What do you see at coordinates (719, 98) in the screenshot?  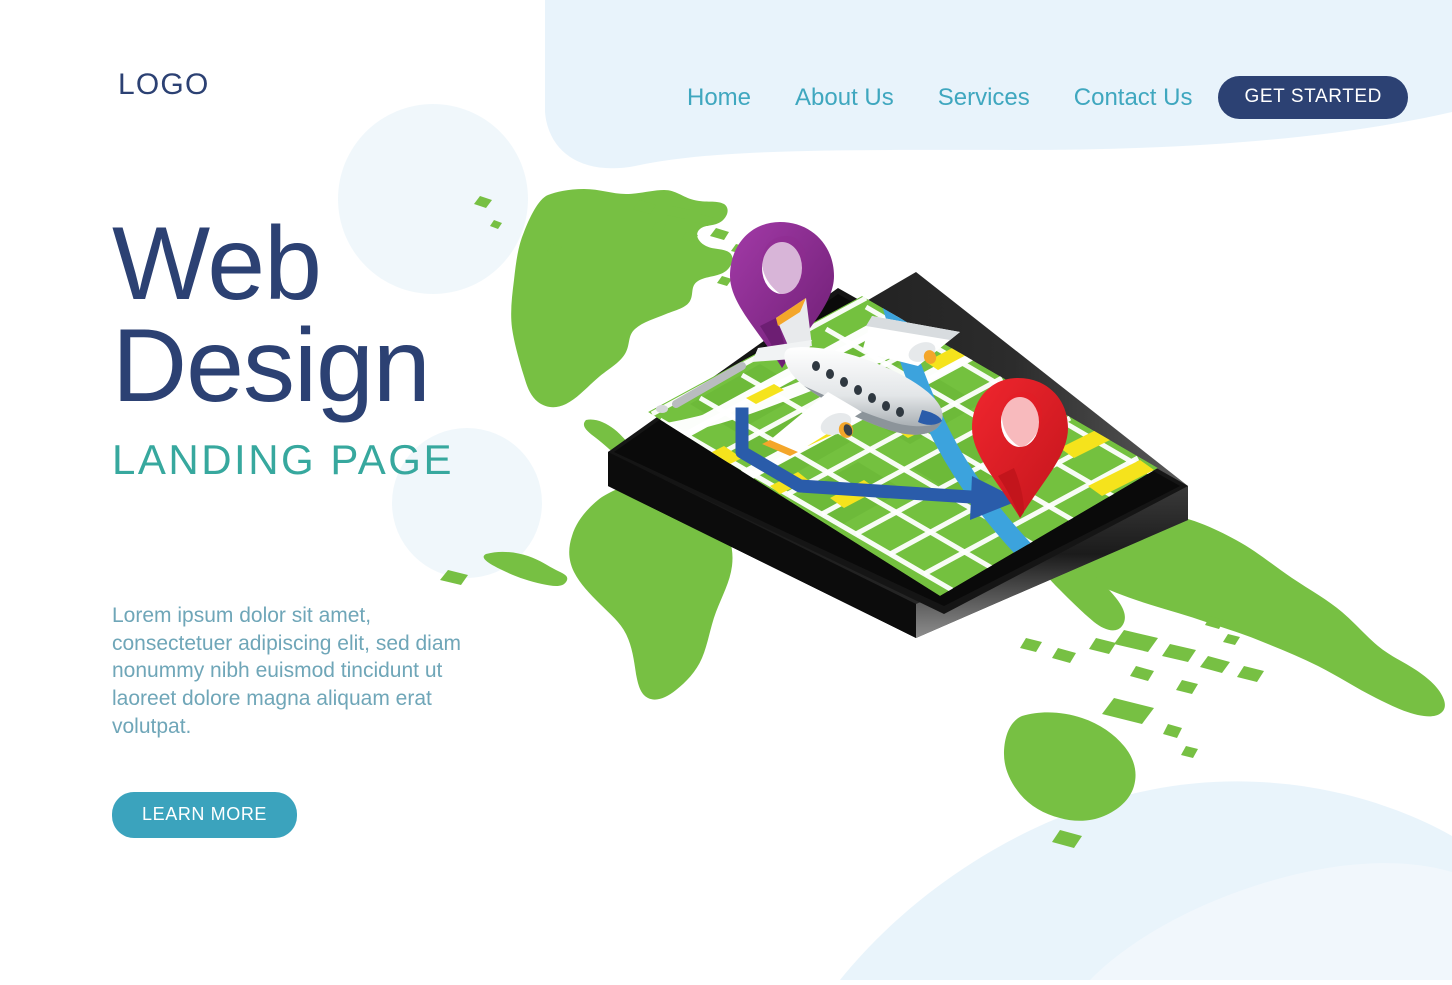 I see `nav-item-home: Home` at bounding box center [719, 98].